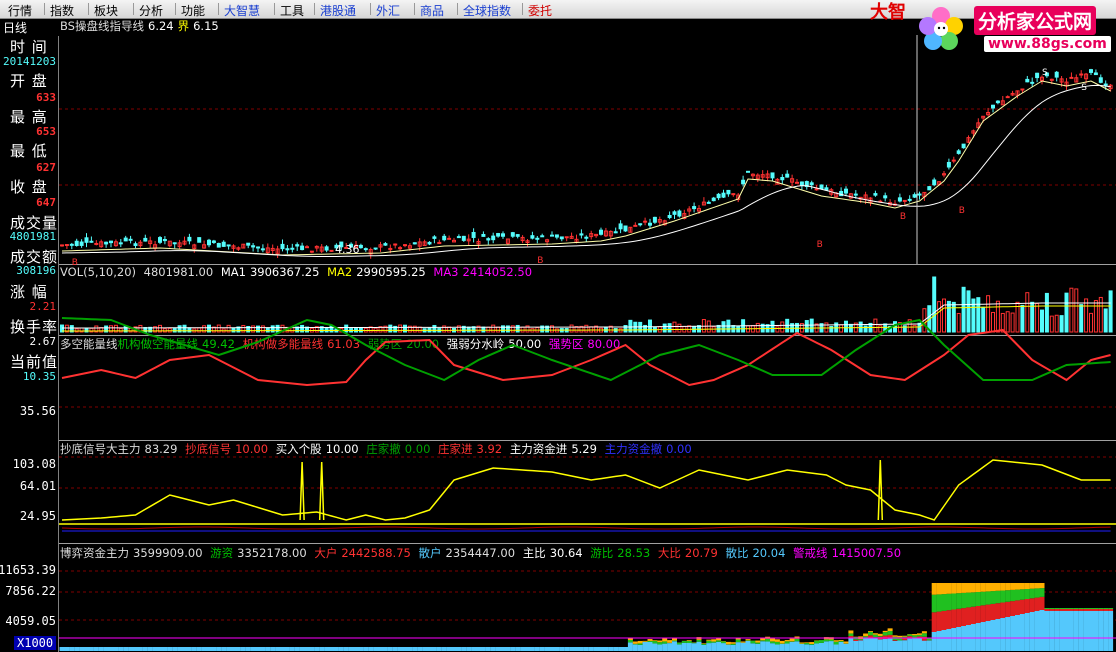 The width and height of the screenshot is (1116, 652). What do you see at coordinates (151, 10) in the screenshot?
I see `menu-item-3: 分析` at bounding box center [151, 10].